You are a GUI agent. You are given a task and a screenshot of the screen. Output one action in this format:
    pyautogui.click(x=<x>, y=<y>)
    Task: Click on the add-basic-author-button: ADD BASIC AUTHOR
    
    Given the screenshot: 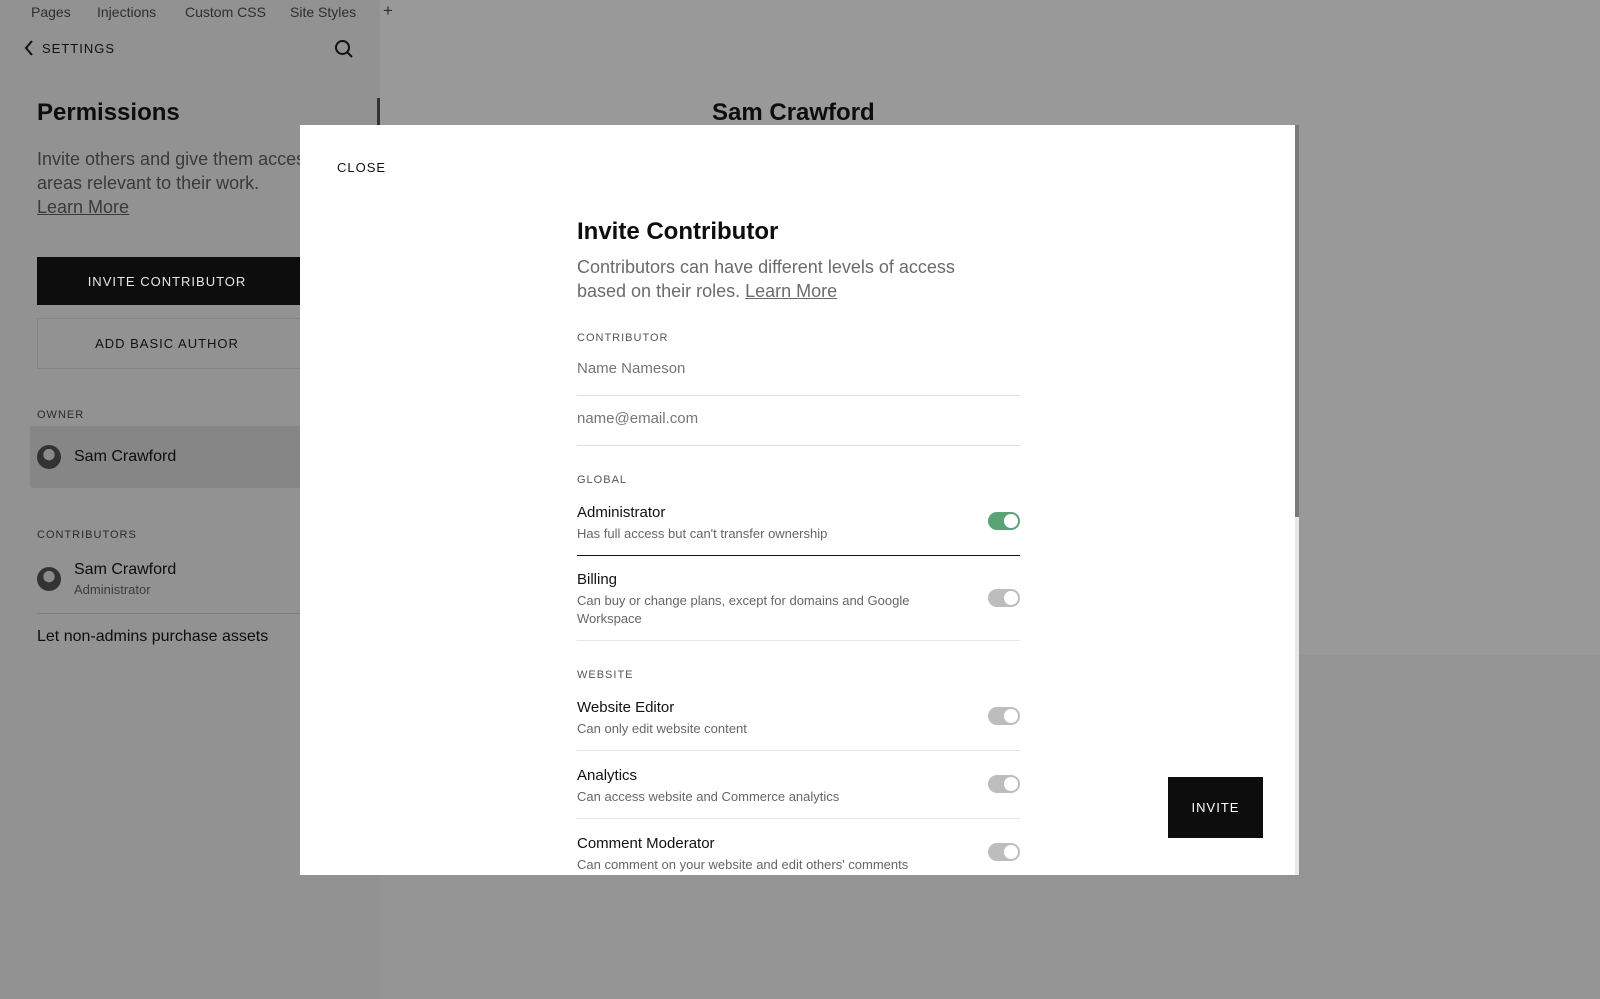 What is the action you would take?
    pyautogui.click(x=177, y=343)
    